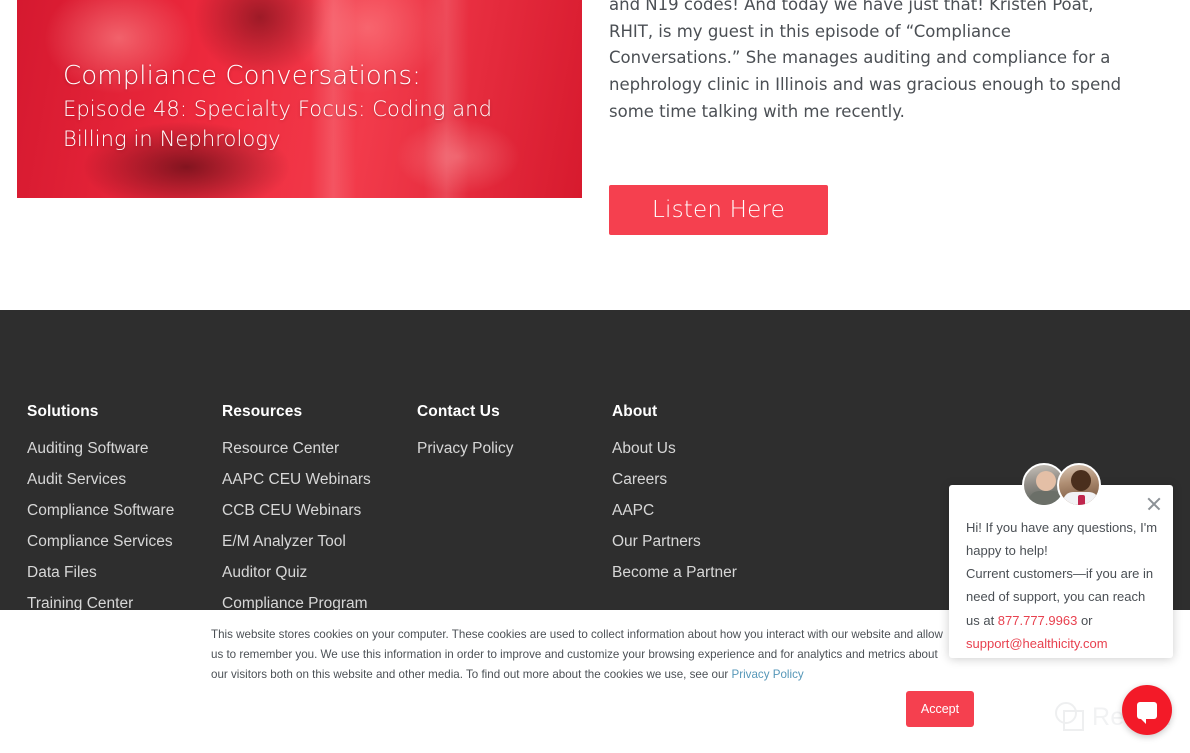 The image size is (1190, 753). What do you see at coordinates (718, 210) in the screenshot?
I see `listen-here-button: Listen Here` at bounding box center [718, 210].